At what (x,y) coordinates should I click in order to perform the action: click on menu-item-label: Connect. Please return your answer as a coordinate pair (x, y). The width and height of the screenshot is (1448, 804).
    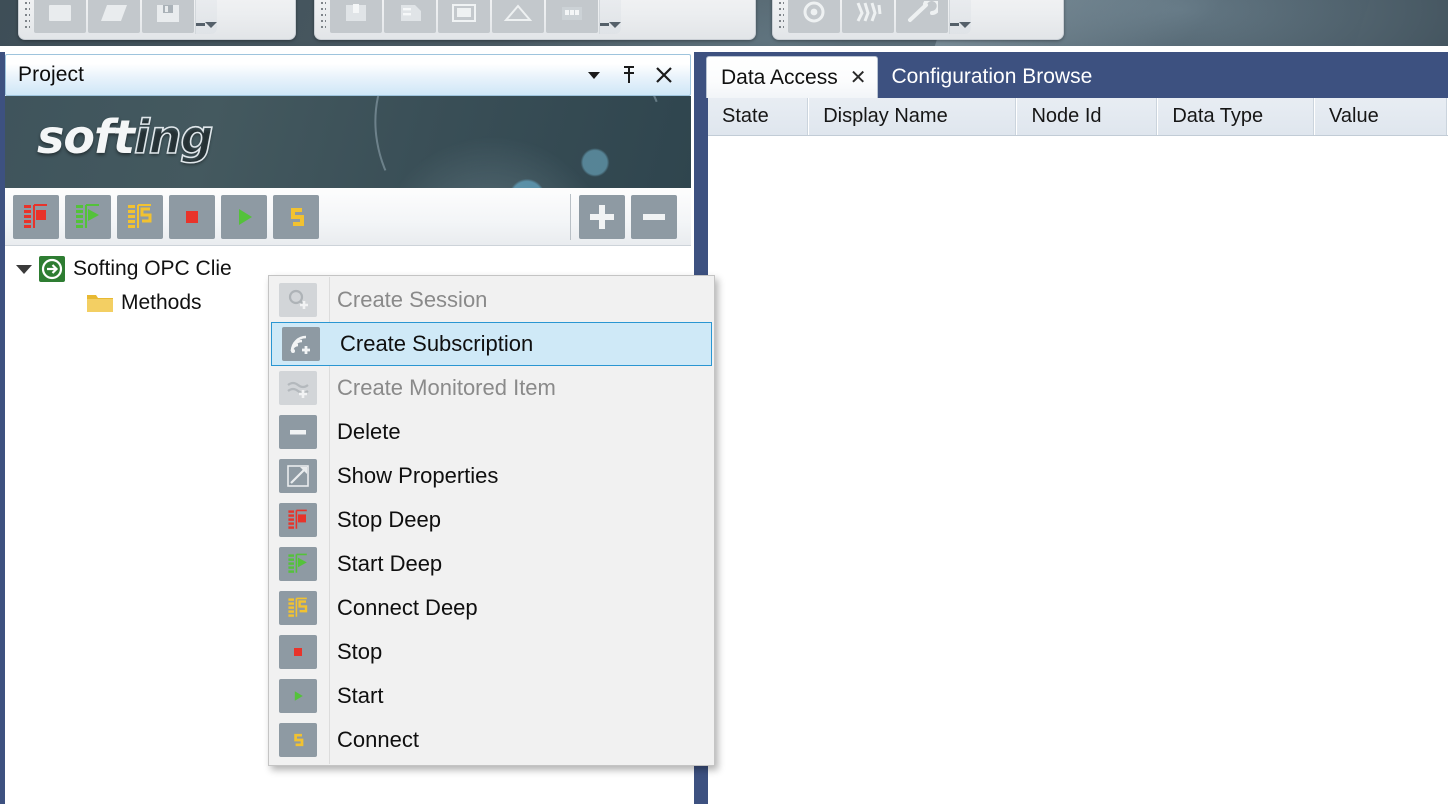
    Looking at the image, I should click on (378, 739).